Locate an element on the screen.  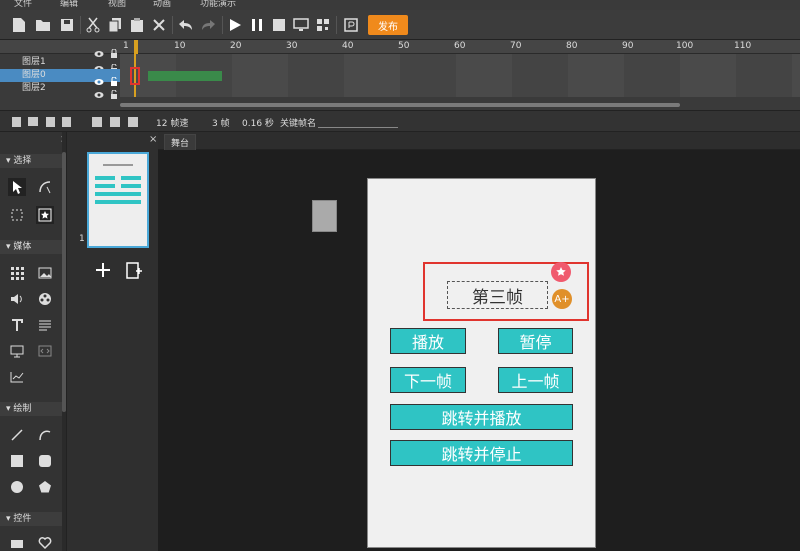
transform-tool-icon is located at coordinates (17, 215).